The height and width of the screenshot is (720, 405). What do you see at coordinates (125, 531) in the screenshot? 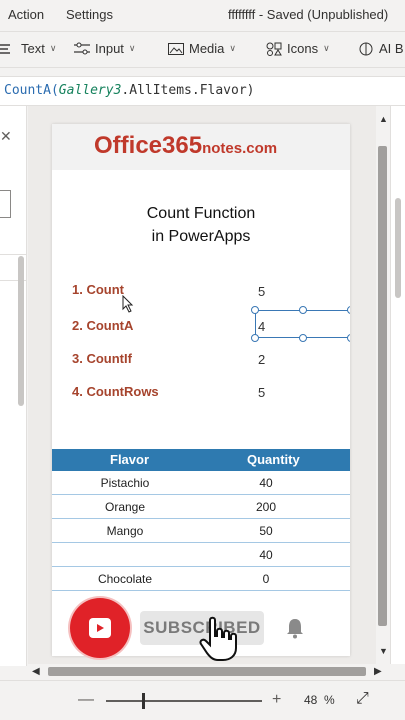
I see `flavor-cell: Mango` at bounding box center [125, 531].